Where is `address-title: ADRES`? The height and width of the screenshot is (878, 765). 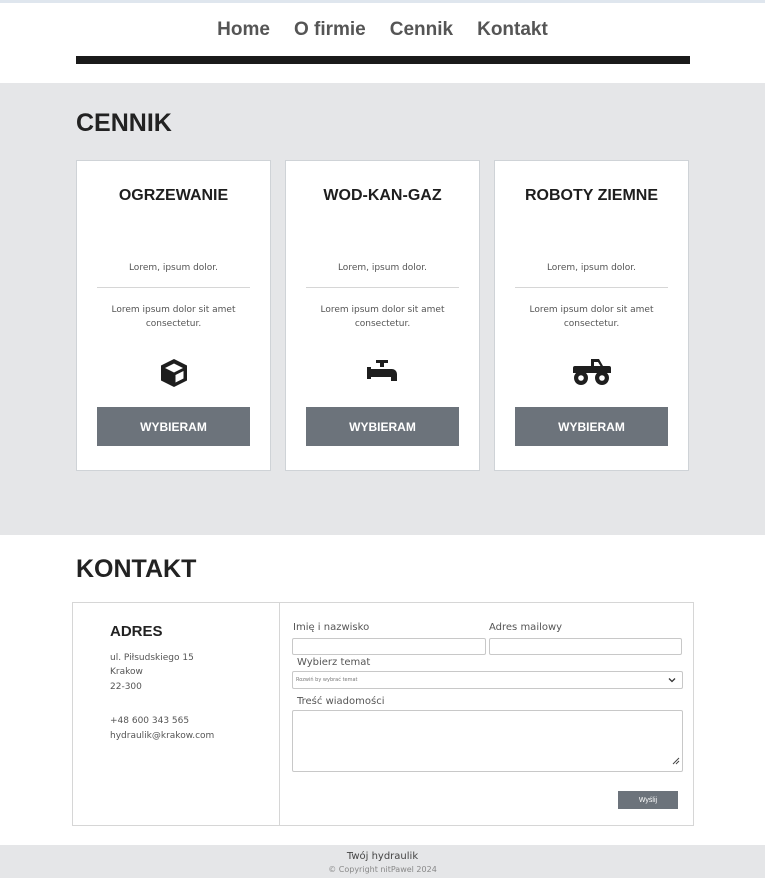 address-title: ADRES is located at coordinates (136, 631).